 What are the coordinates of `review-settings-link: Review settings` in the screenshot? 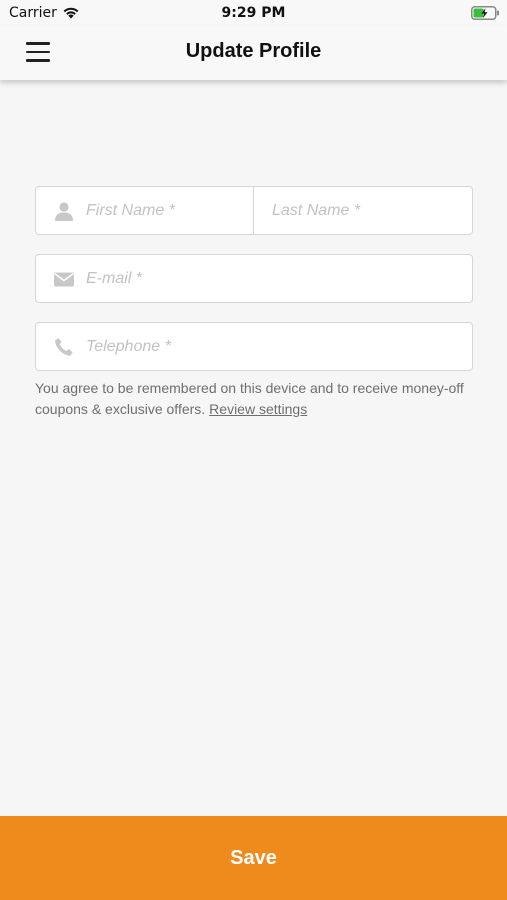 It's located at (258, 409).